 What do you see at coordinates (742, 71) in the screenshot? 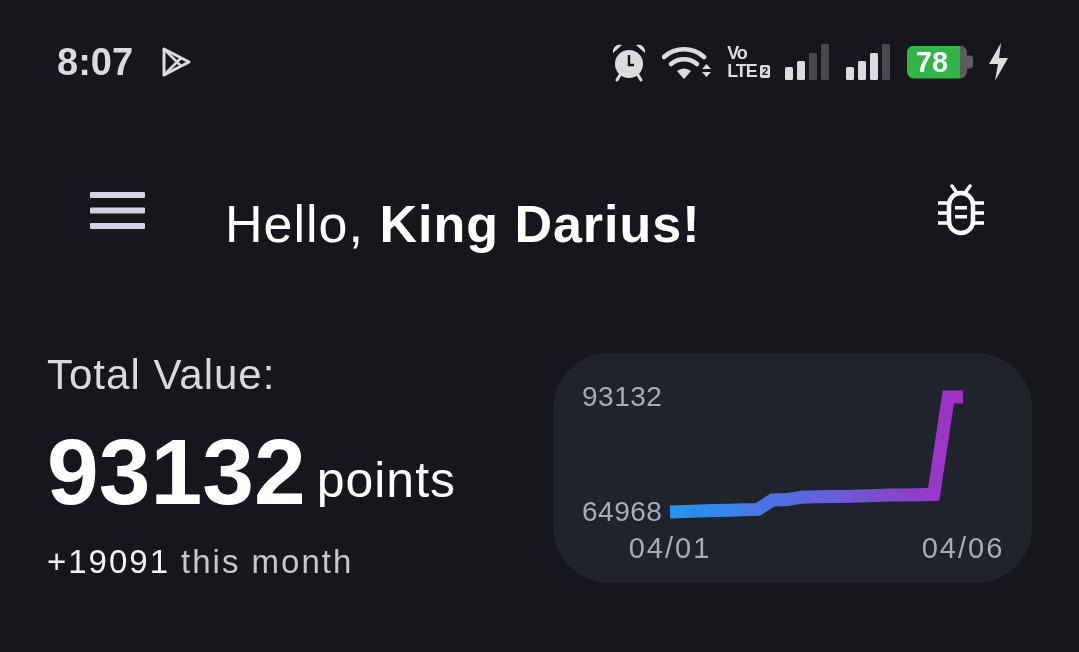
I see `network-type-label: LTE` at bounding box center [742, 71].